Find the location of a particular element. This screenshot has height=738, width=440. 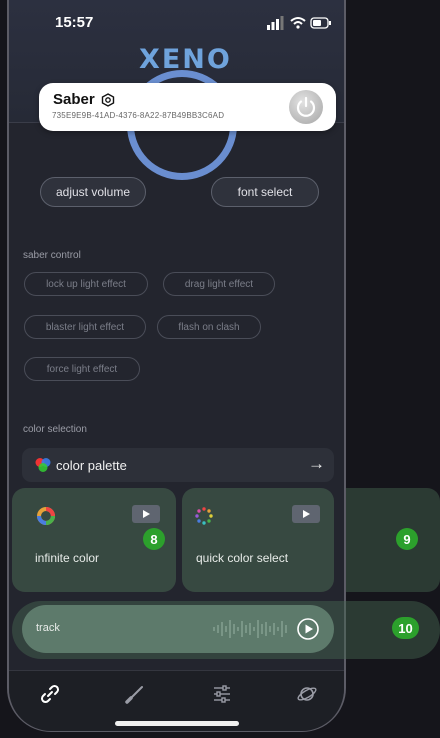

power-icon is located at coordinates (306, 106).